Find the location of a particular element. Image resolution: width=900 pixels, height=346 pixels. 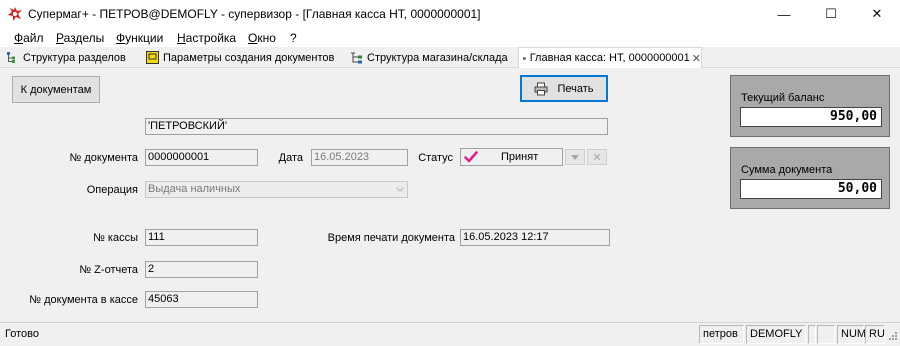

cash-register-icon is located at coordinates (524, 58).